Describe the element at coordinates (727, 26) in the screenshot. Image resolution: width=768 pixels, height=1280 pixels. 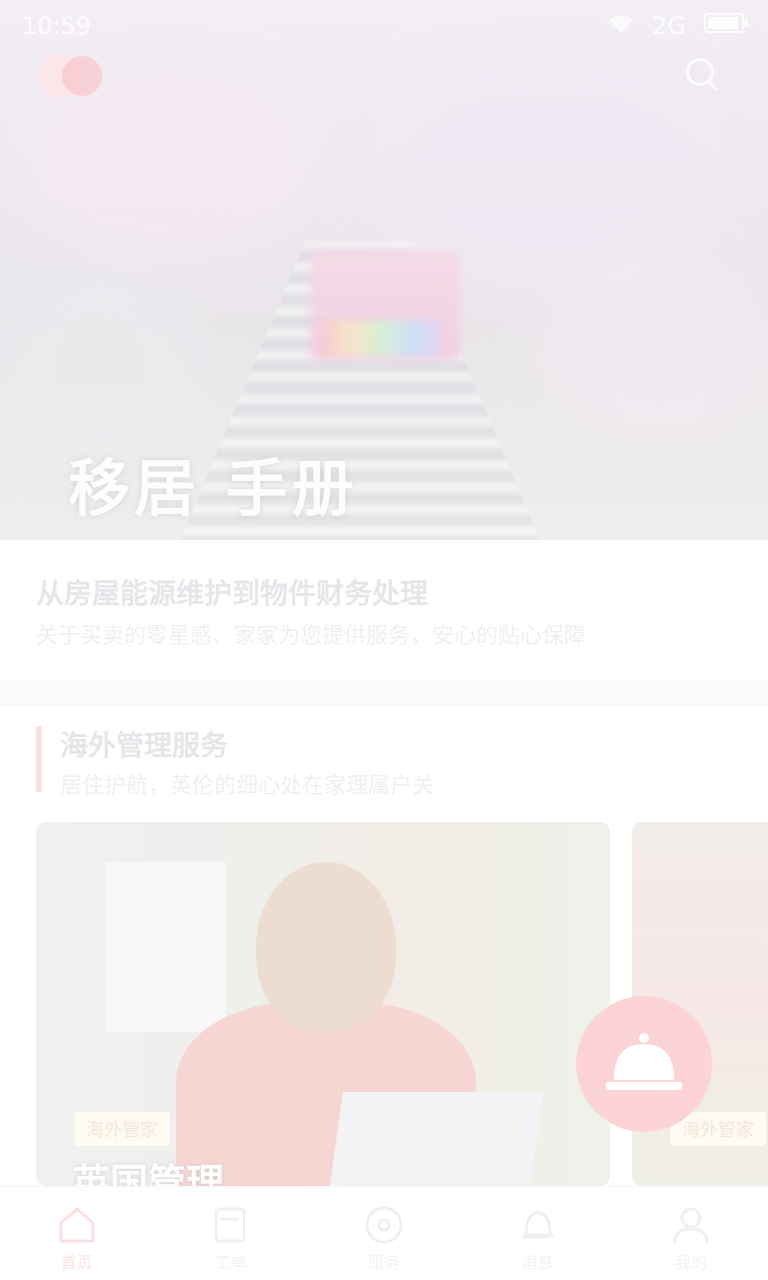
I see `battery-icon` at that location.